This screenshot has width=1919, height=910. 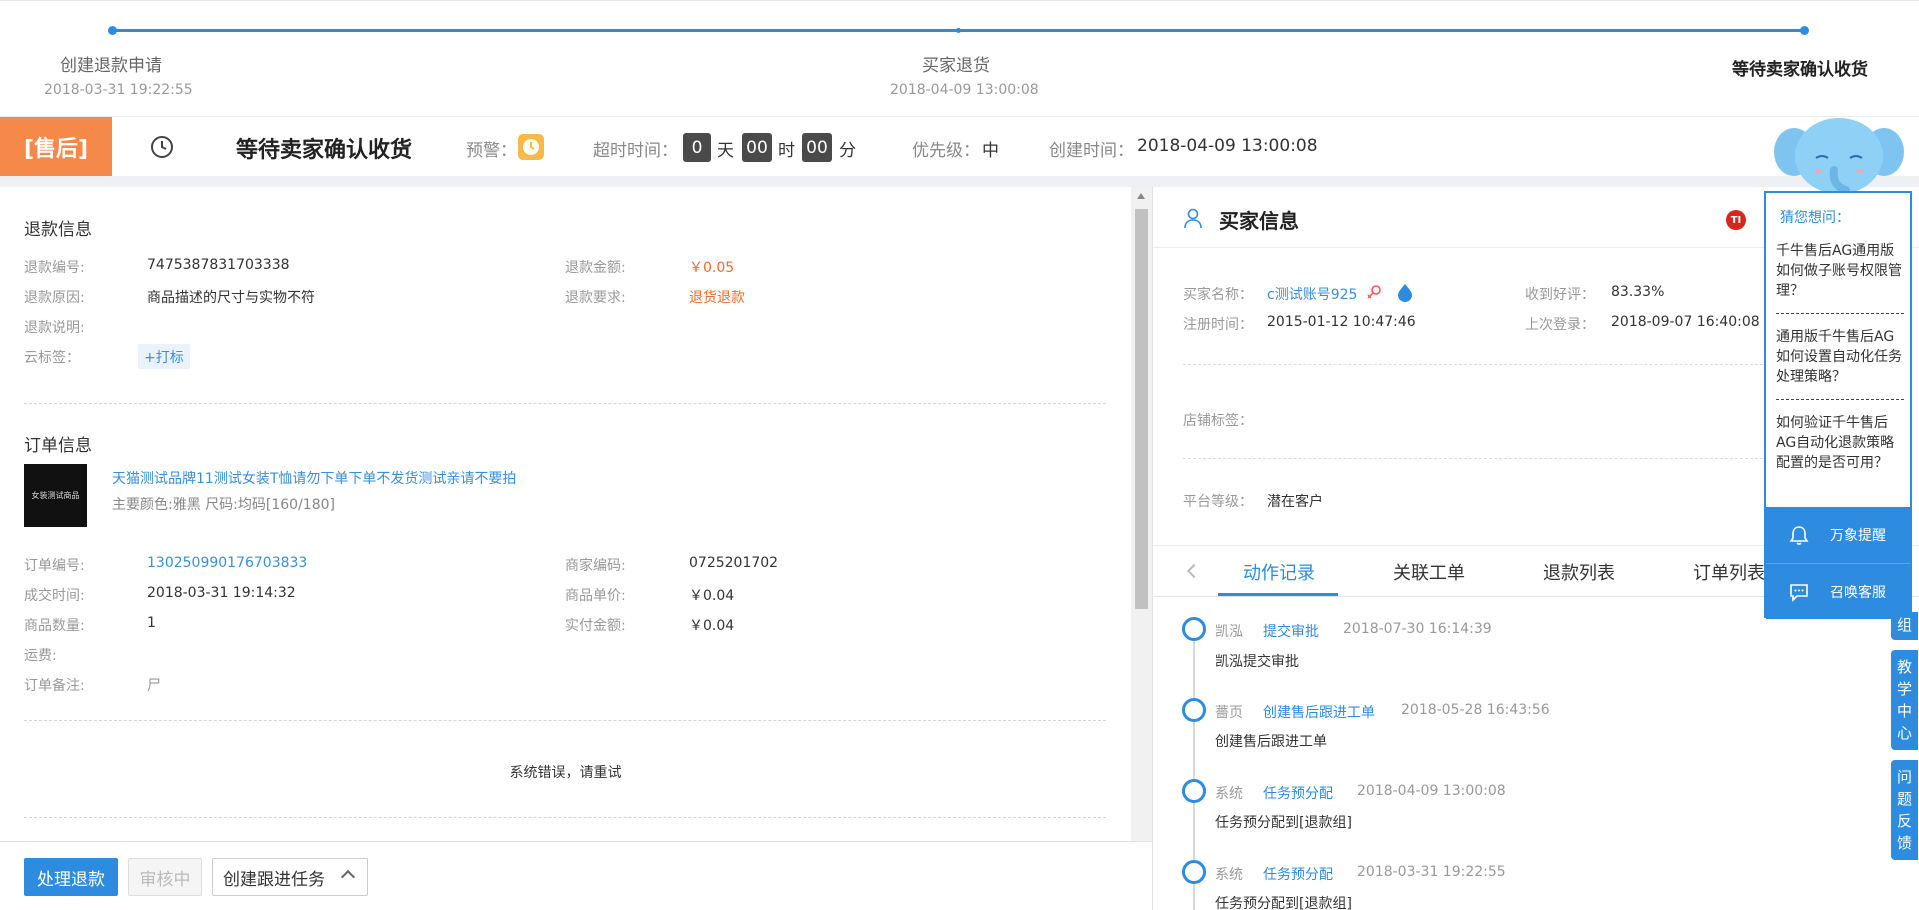 I want to click on merchant-code: 0725201702, so click(x=734, y=563).